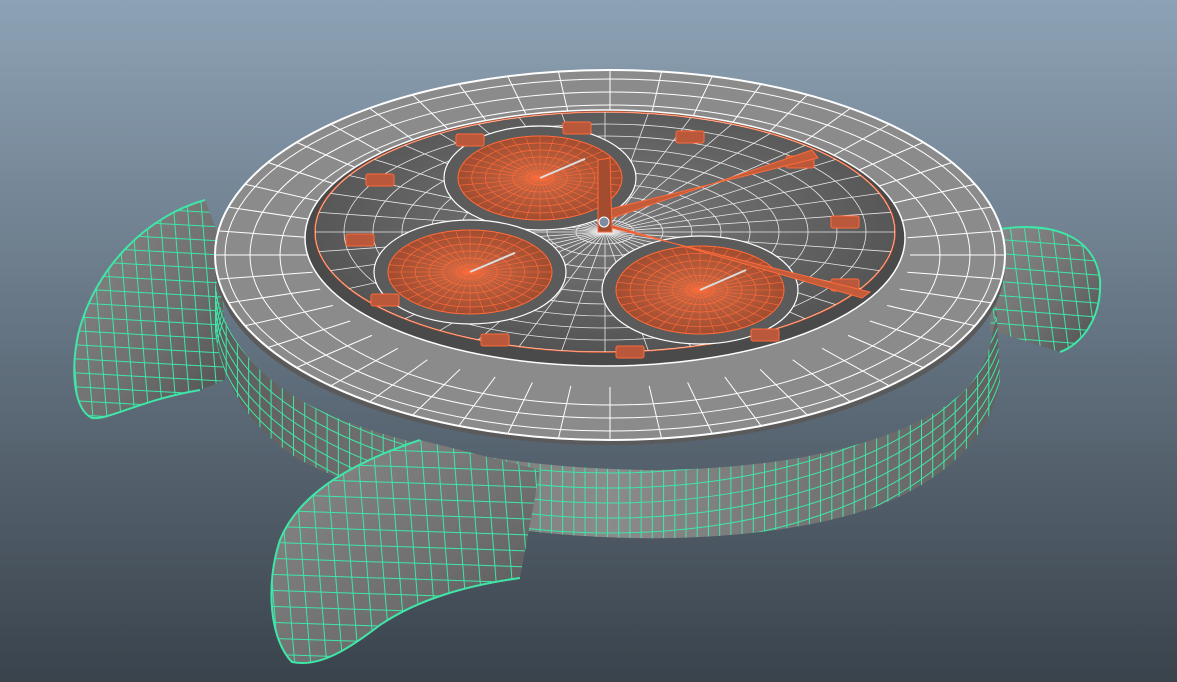 Image resolution: width=1177 pixels, height=682 pixels. What do you see at coordinates (604, 222) in the screenshot?
I see `center-pin` at bounding box center [604, 222].